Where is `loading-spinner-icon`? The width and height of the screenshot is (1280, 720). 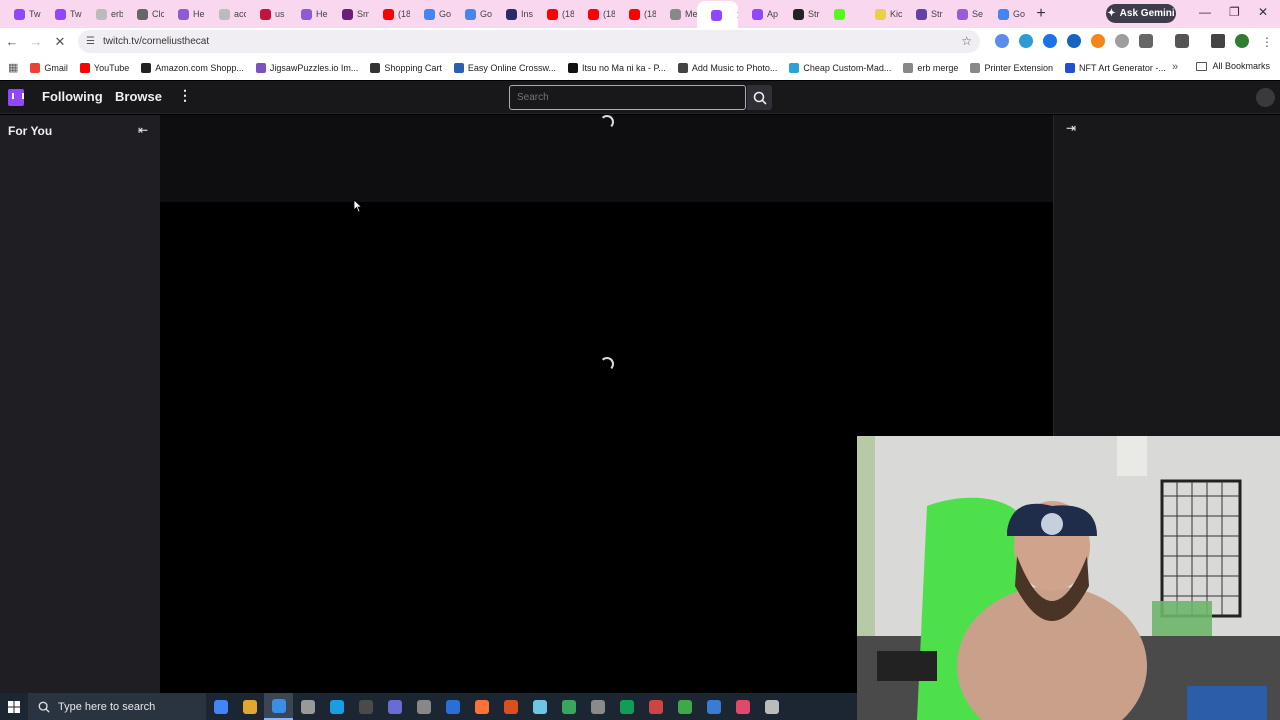
loading-spinner-icon is located at coordinates (607, 364).